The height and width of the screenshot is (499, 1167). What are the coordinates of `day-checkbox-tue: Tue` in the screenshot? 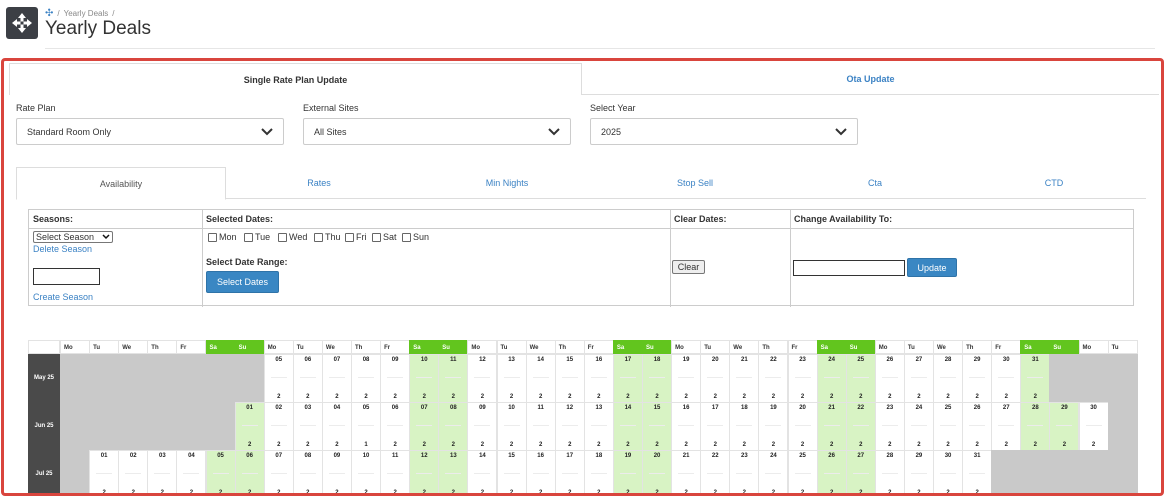 It's located at (257, 237).